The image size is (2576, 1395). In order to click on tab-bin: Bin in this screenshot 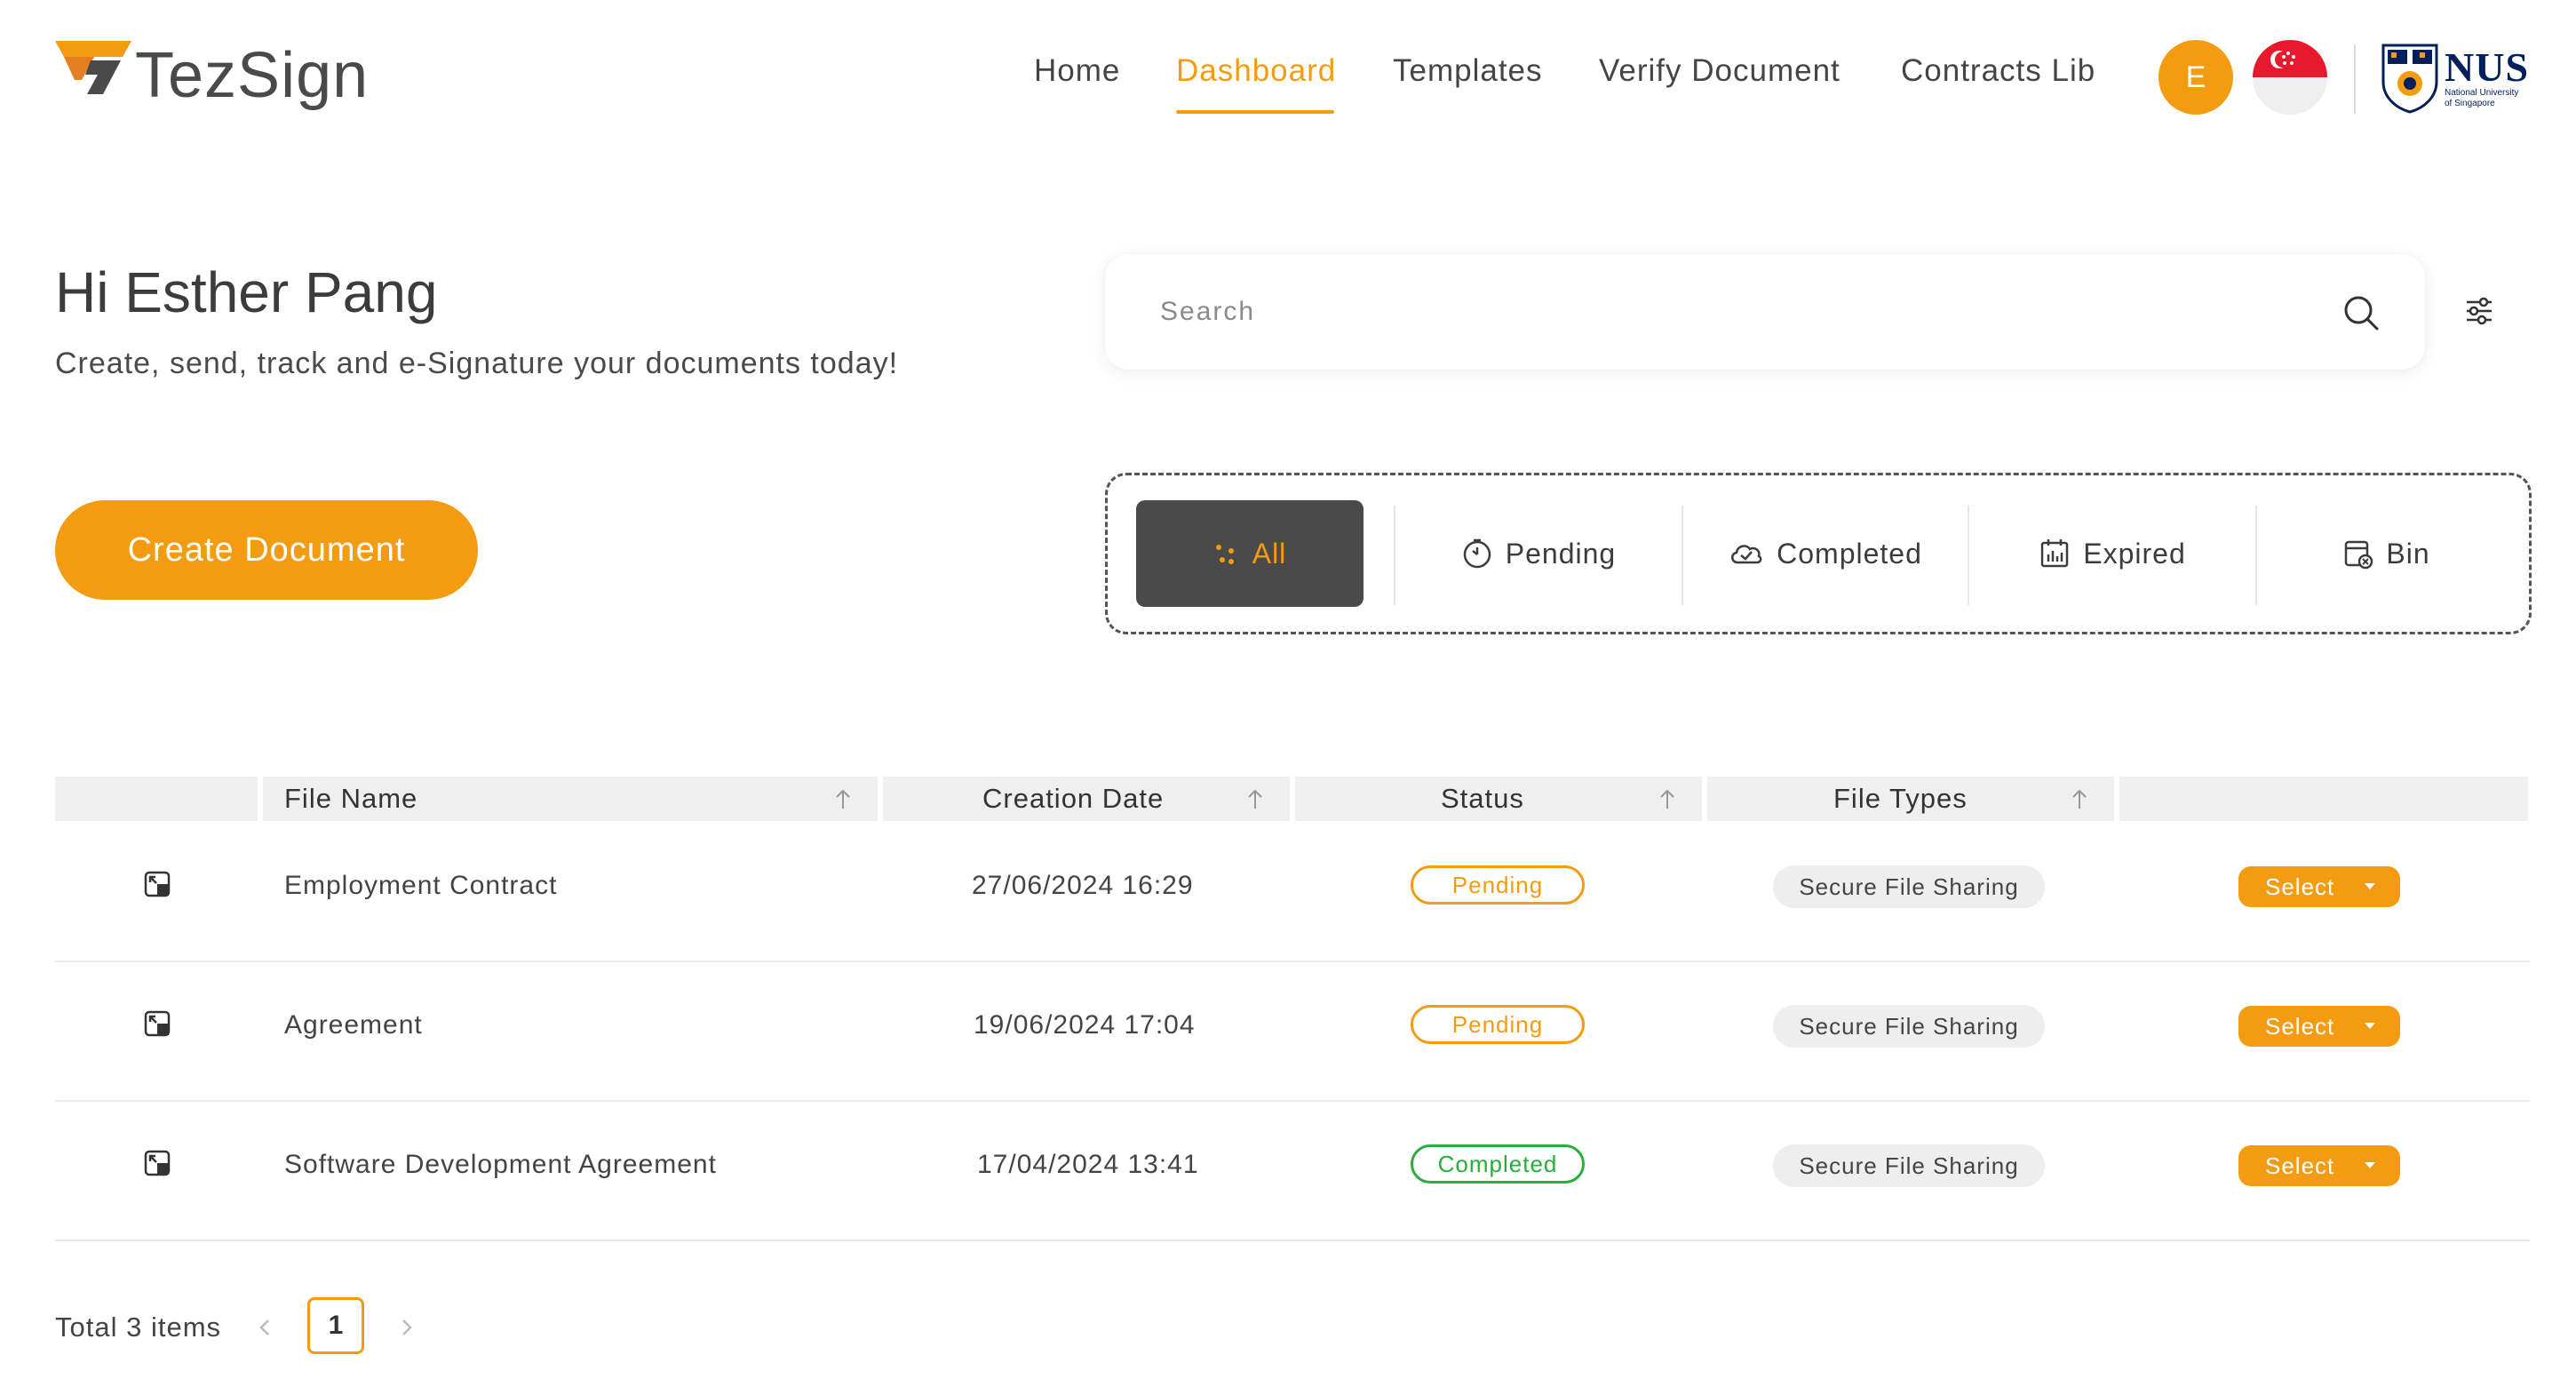, I will do `click(2386, 553)`.